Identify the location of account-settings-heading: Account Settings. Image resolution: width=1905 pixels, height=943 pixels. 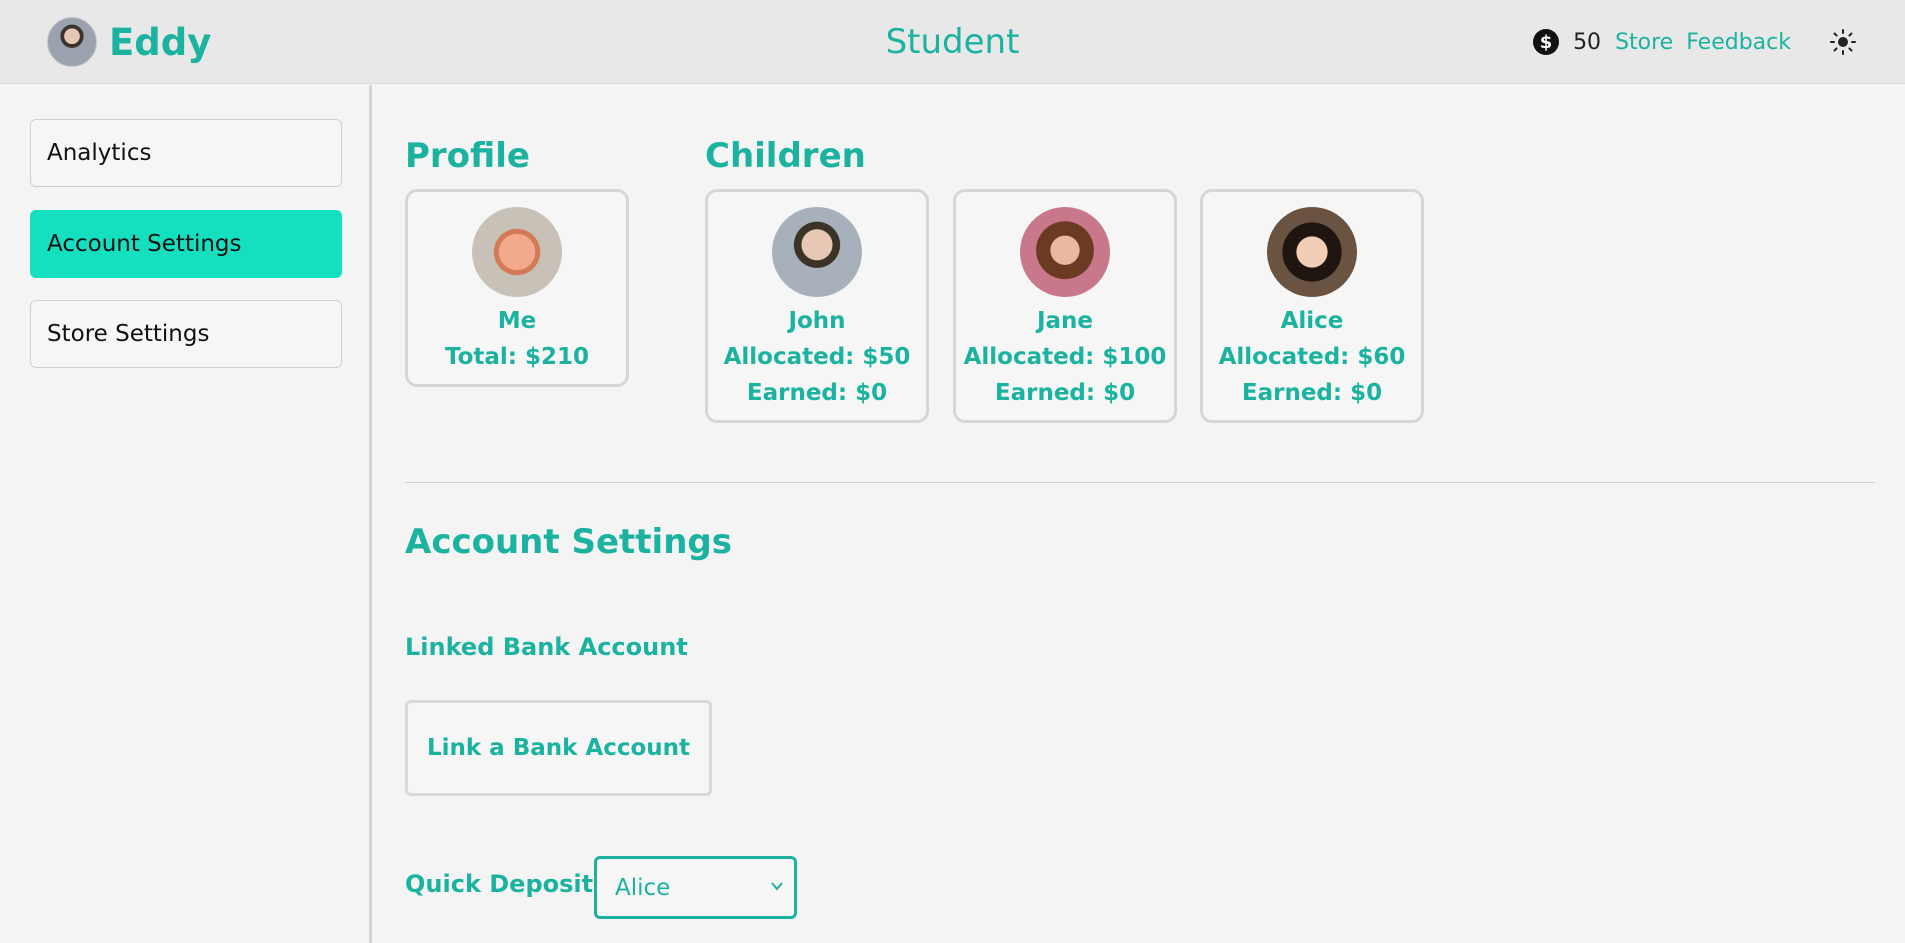
(568, 542).